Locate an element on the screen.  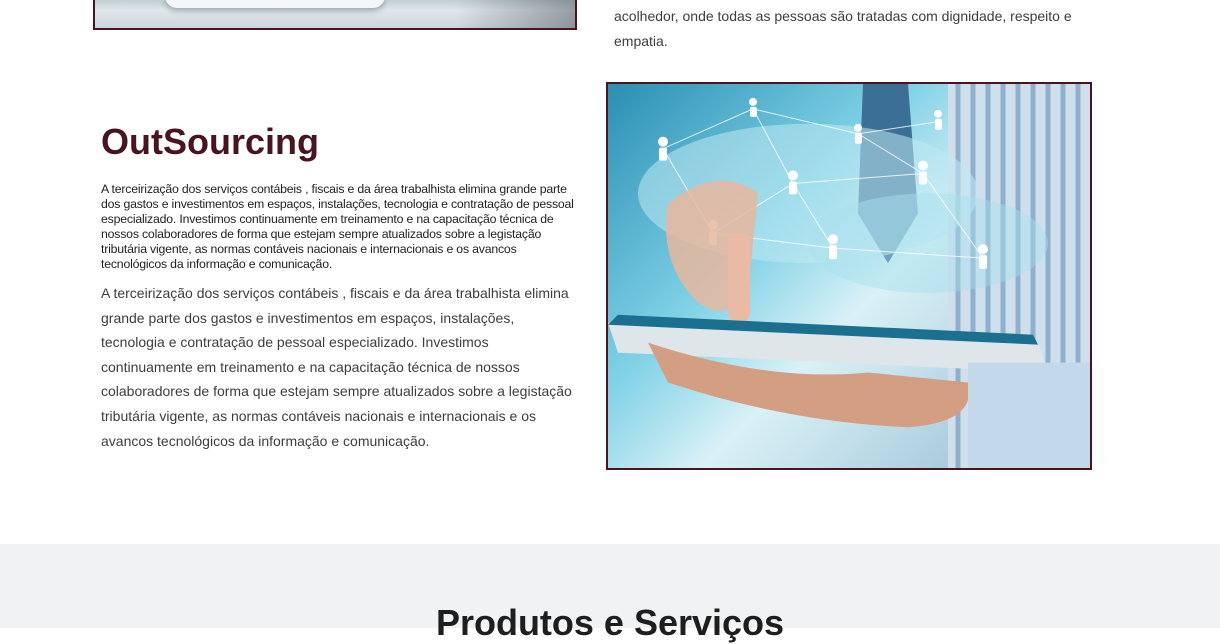
top-image is located at coordinates (335, 15).